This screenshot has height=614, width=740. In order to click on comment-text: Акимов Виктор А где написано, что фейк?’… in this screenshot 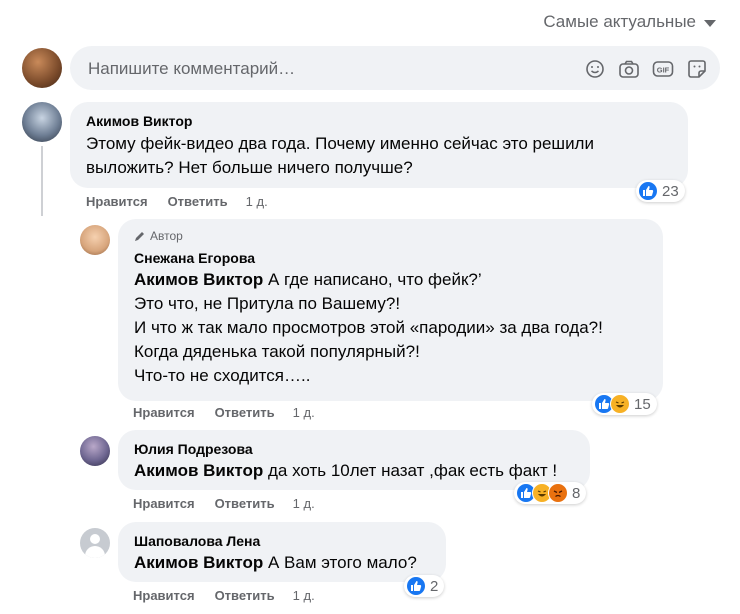, I will do `click(394, 328)`.